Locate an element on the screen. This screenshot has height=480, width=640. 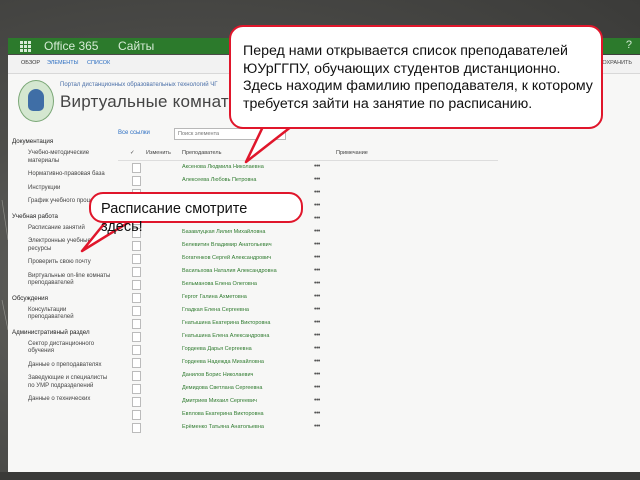
table-row: Гордеева Дарья Сергеевна ••• is located at coordinates (308, 349).